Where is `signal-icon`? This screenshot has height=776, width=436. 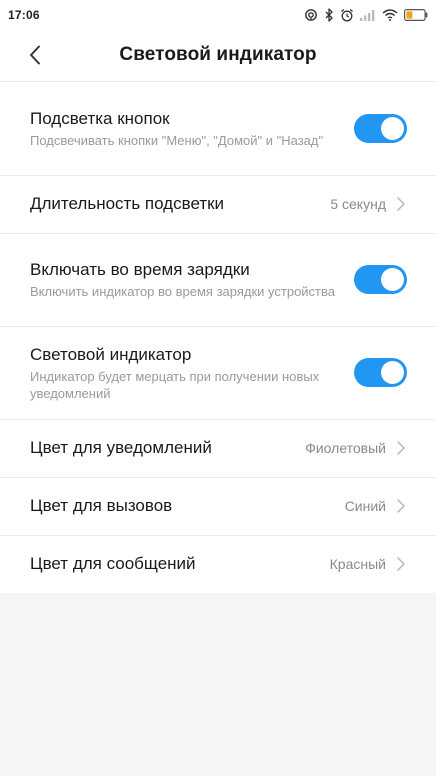 signal-icon is located at coordinates (368, 15).